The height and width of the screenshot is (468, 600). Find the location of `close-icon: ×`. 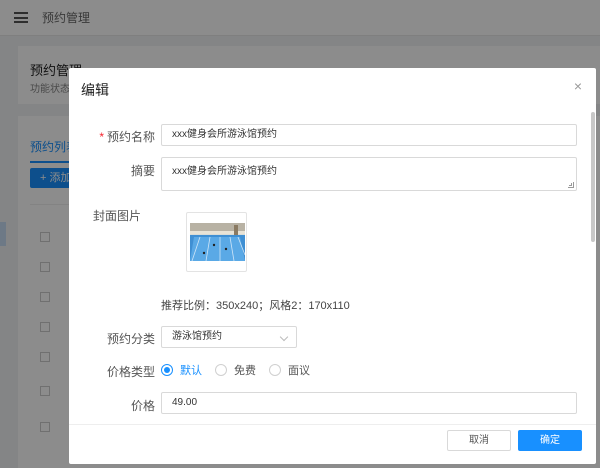

close-icon: × is located at coordinates (578, 86).